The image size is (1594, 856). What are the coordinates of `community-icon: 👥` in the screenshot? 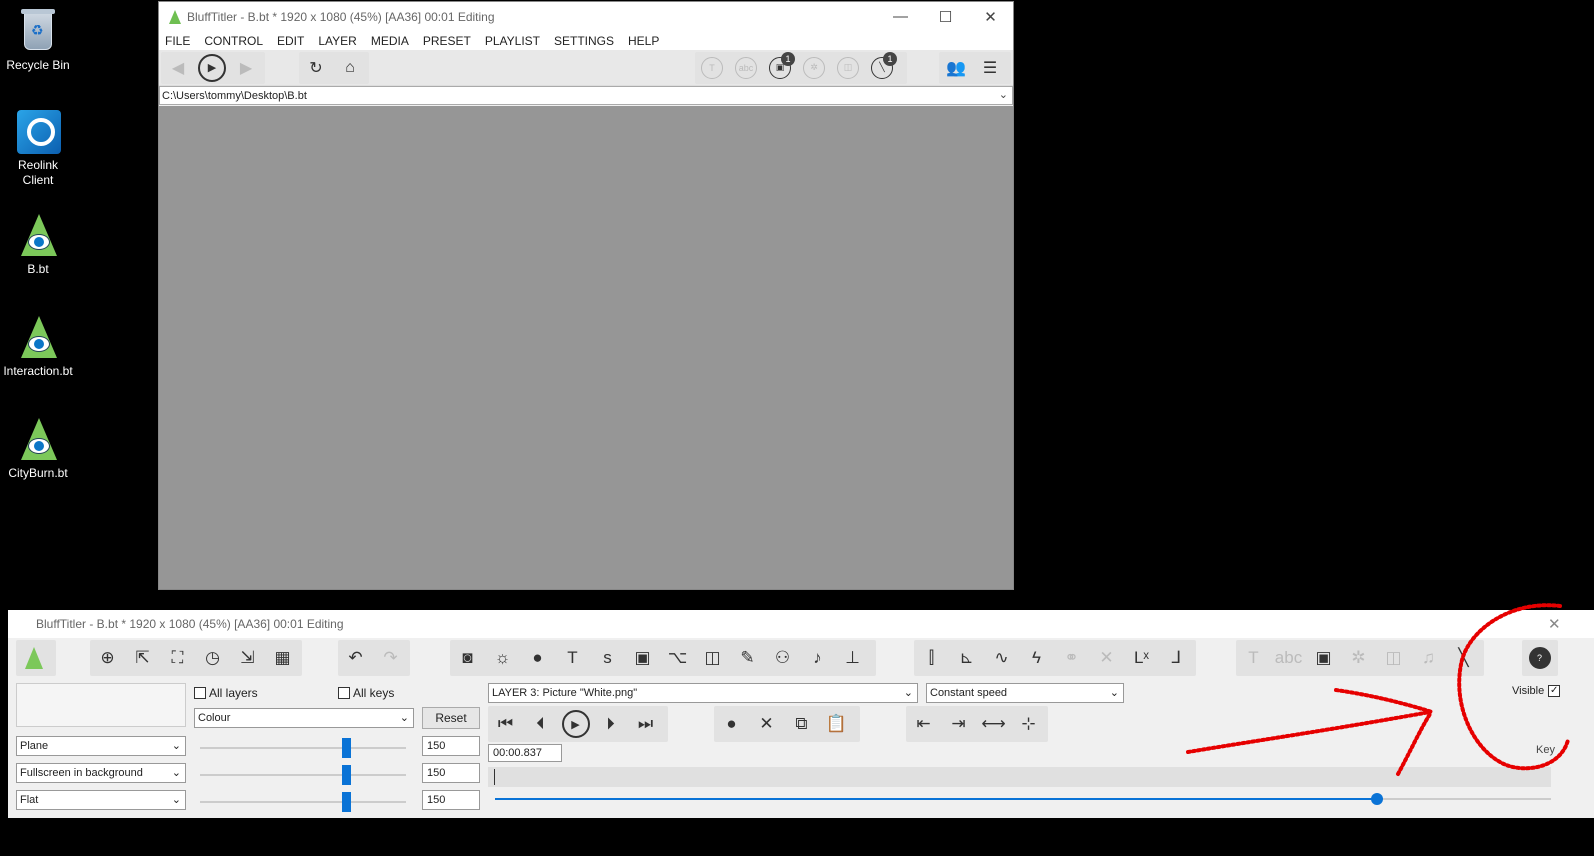 It's located at (956, 68).